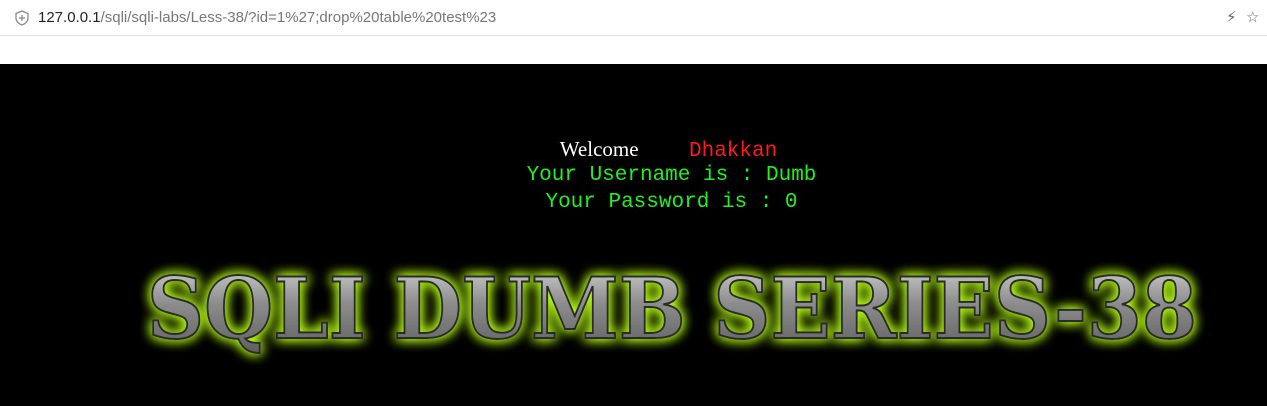 The image size is (1267, 406). I want to click on lightning-icon: ⚡, so click(1231, 17).